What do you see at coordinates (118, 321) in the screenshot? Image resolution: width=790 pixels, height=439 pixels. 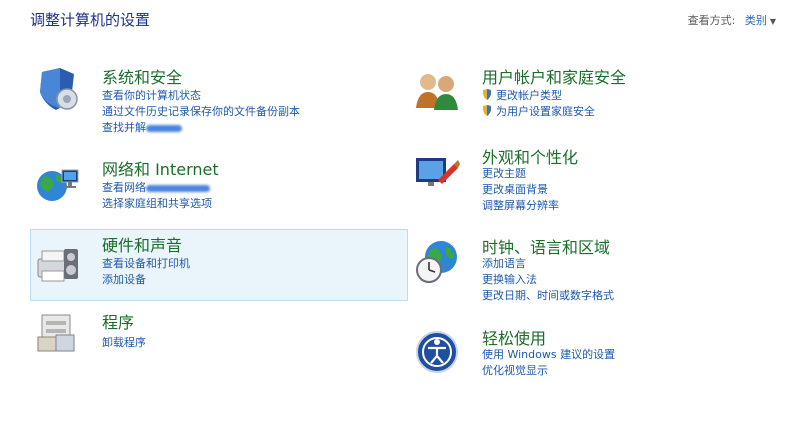 I see `category-title-programs: 程序` at bounding box center [118, 321].